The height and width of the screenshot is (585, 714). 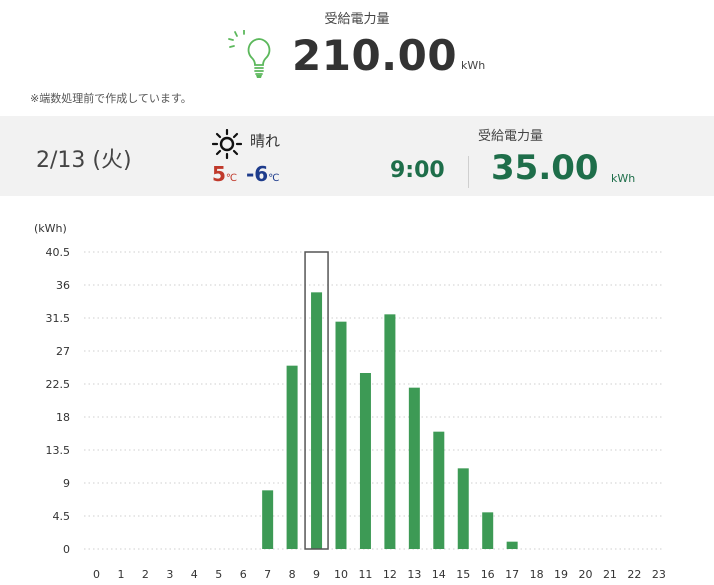 What do you see at coordinates (659, 574) in the screenshot?
I see `x-tick-label: 23` at bounding box center [659, 574].